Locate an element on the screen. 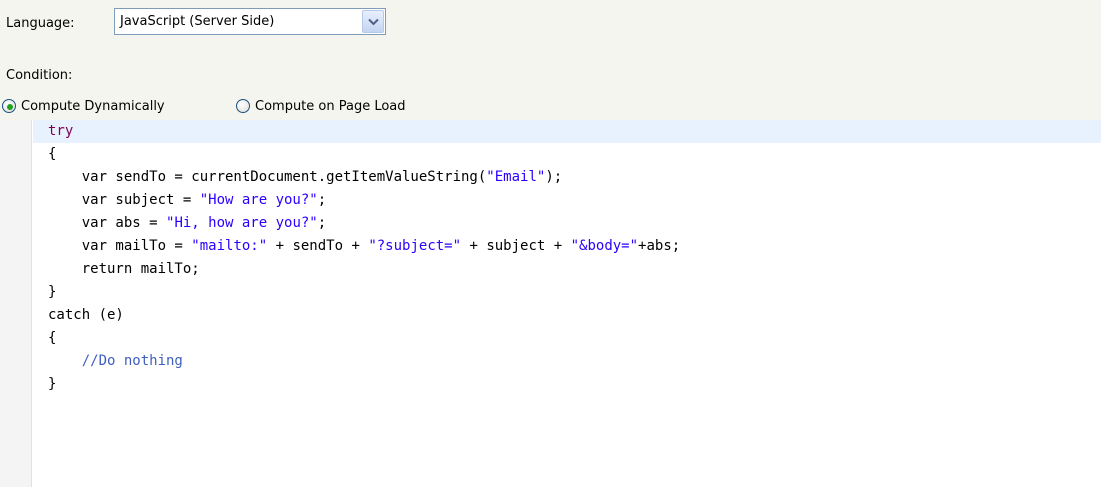 The width and height of the screenshot is (1101, 487). code-string: "Email" is located at coordinates (516, 177).